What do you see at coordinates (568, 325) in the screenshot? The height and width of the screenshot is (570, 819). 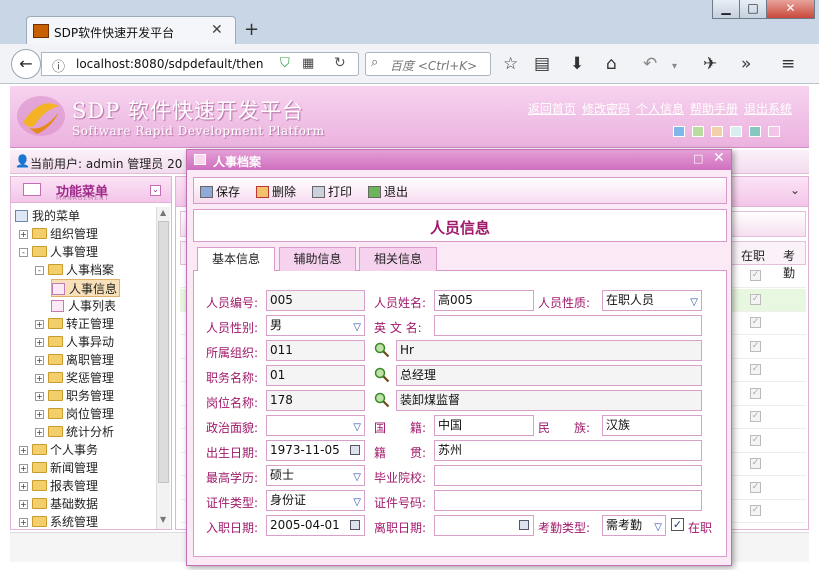 I see `en-name-field` at bounding box center [568, 325].